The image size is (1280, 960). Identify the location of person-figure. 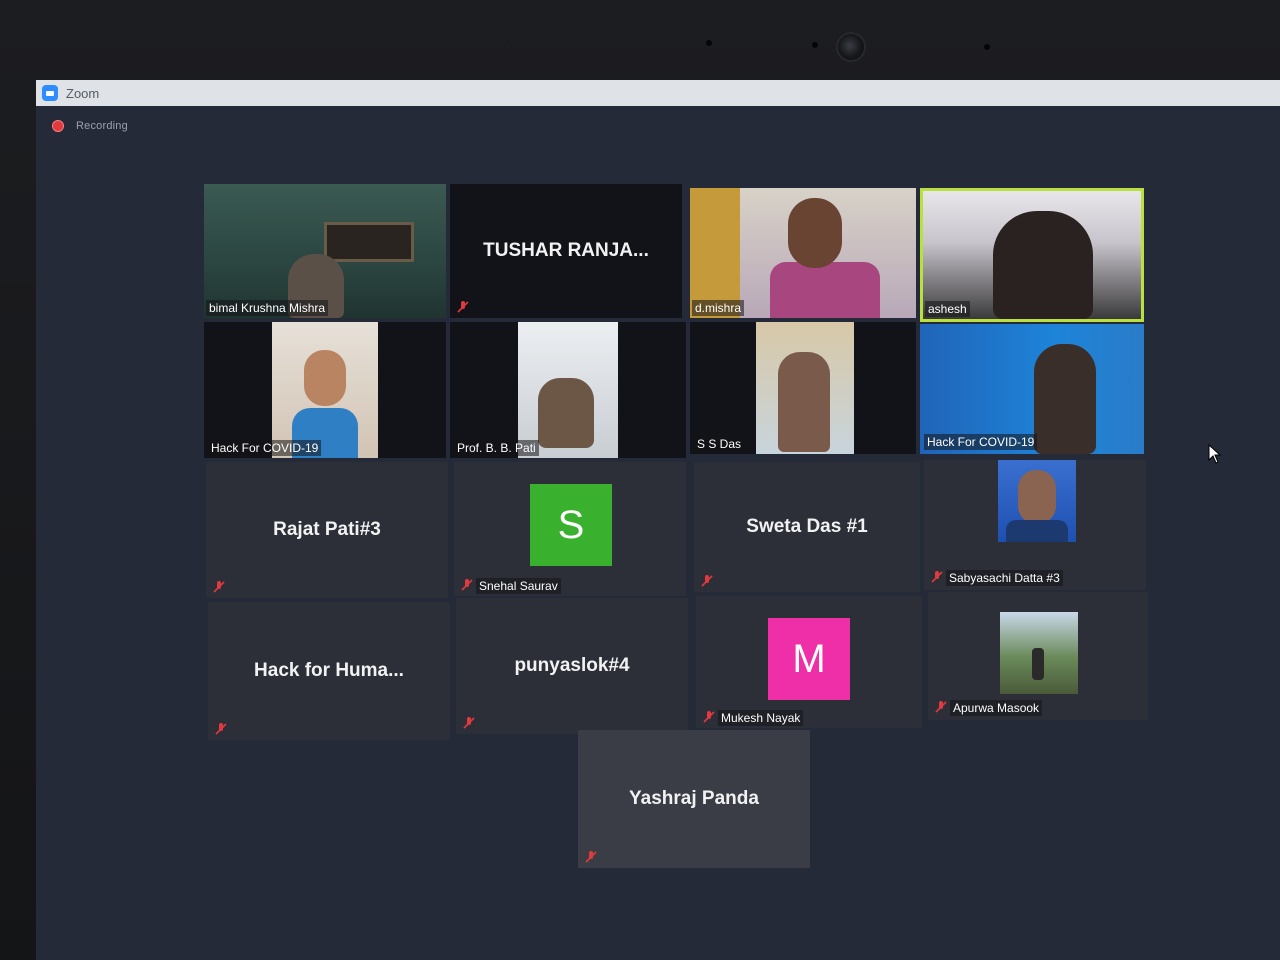
(1038, 664).